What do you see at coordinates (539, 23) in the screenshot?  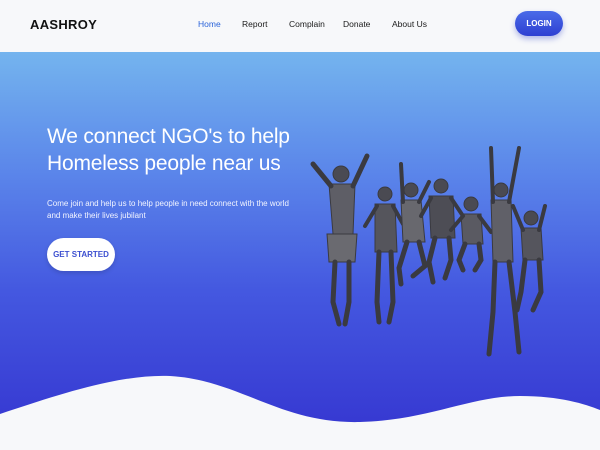 I see `login-button: LOGIN` at bounding box center [539, 23].